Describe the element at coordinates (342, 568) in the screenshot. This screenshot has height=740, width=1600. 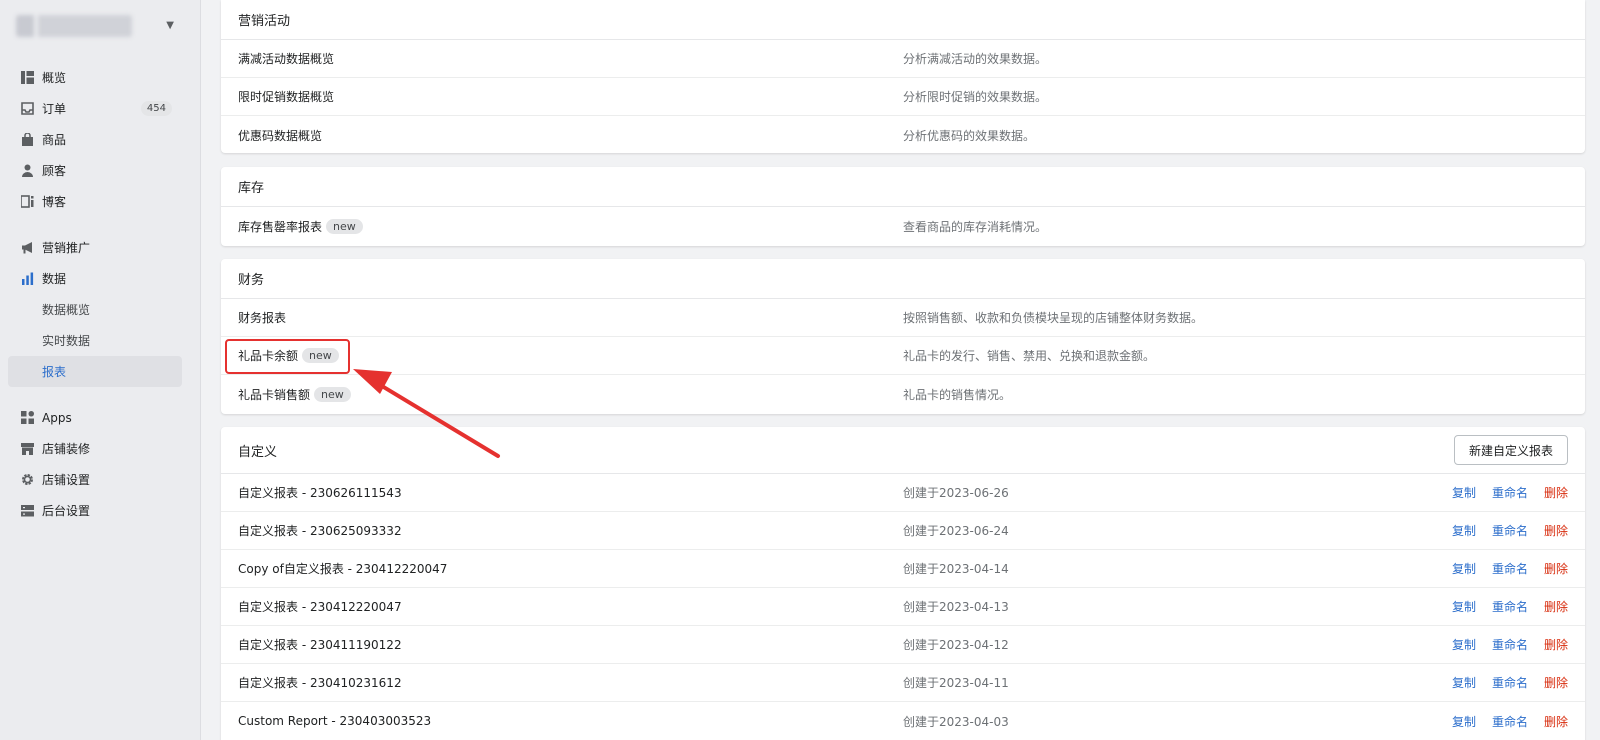
I see `report-name: Copy of自定义报表 - 230412220047` at that location.